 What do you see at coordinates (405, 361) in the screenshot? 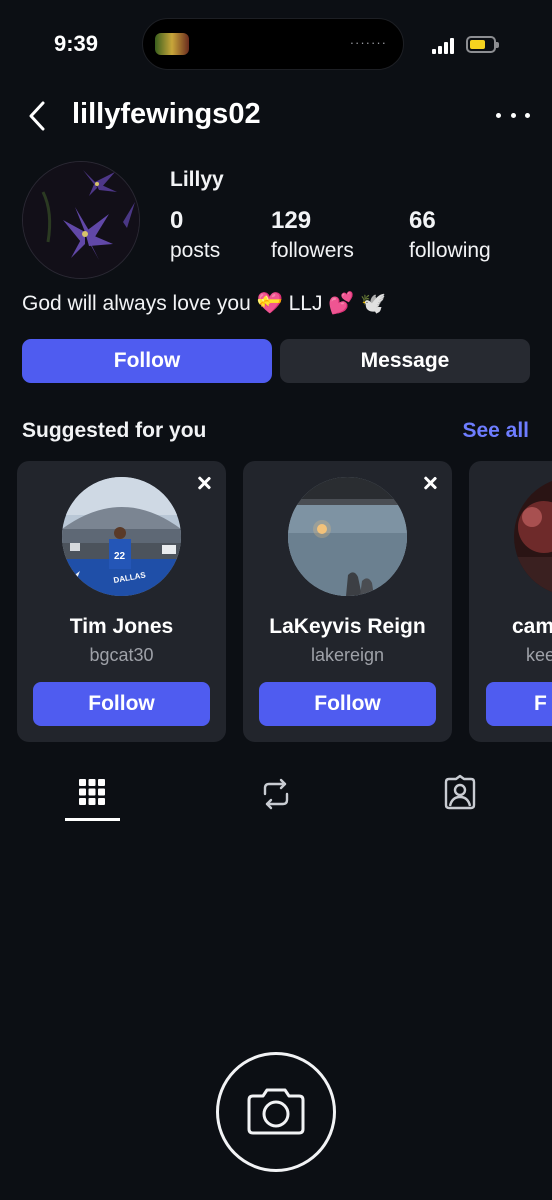
I see `message-button: Message` at bounding box center [405, 361].